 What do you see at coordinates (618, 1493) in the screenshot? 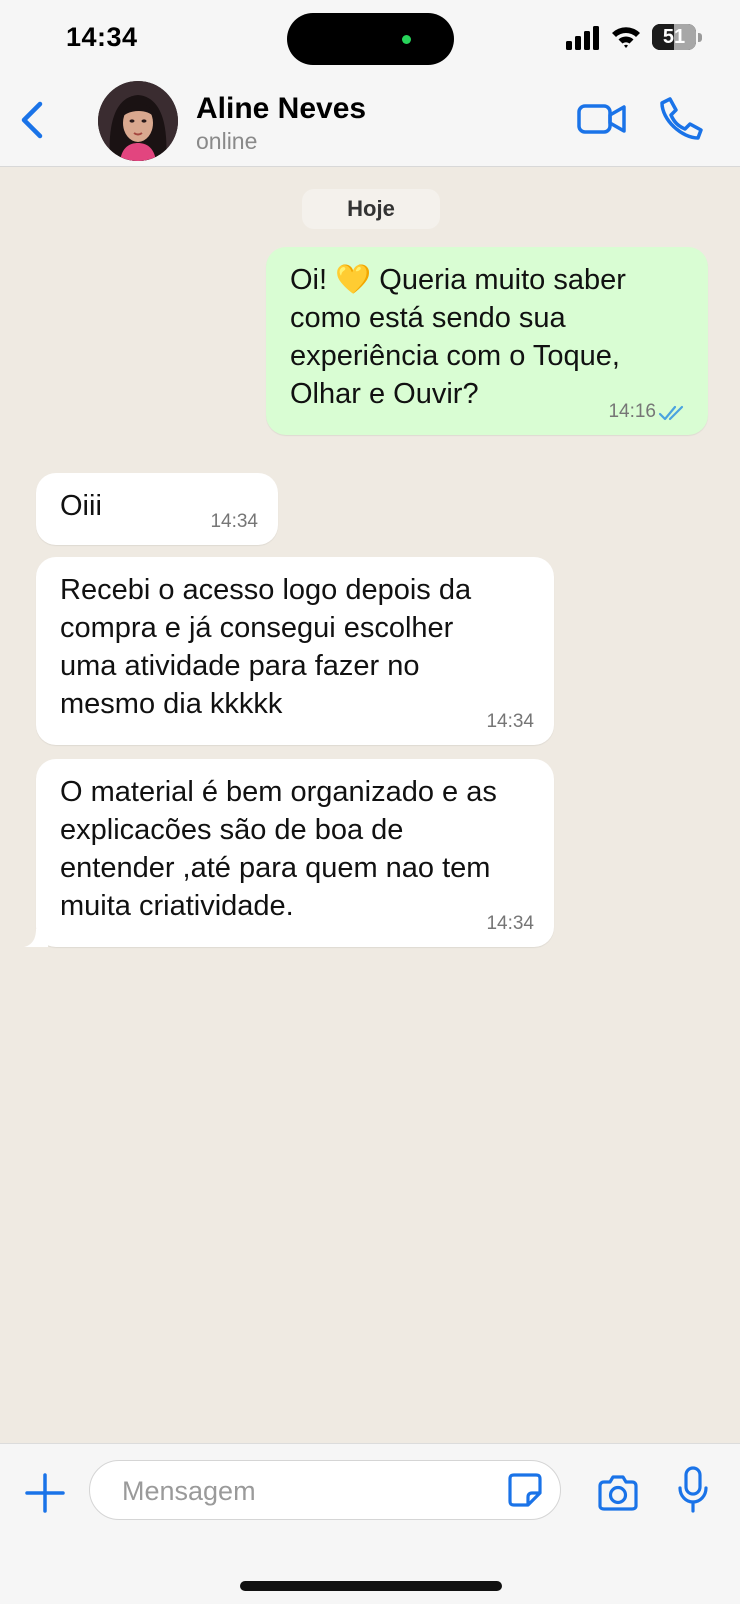
I see `camera-icon` at bounding box center [618, 1493].